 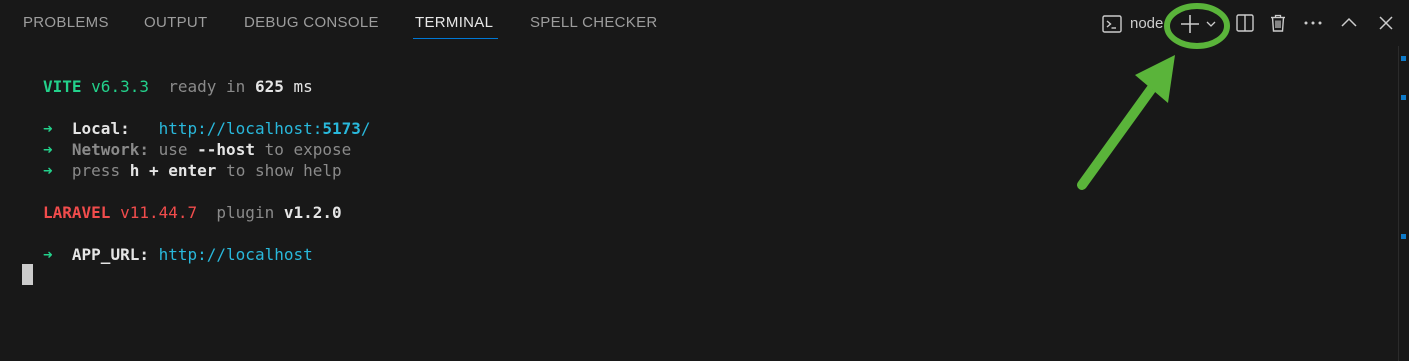 What do you see at coordinates (173, 149) in the screenshot?
I see `network-text-use: use` at bounding box center [173, 149].